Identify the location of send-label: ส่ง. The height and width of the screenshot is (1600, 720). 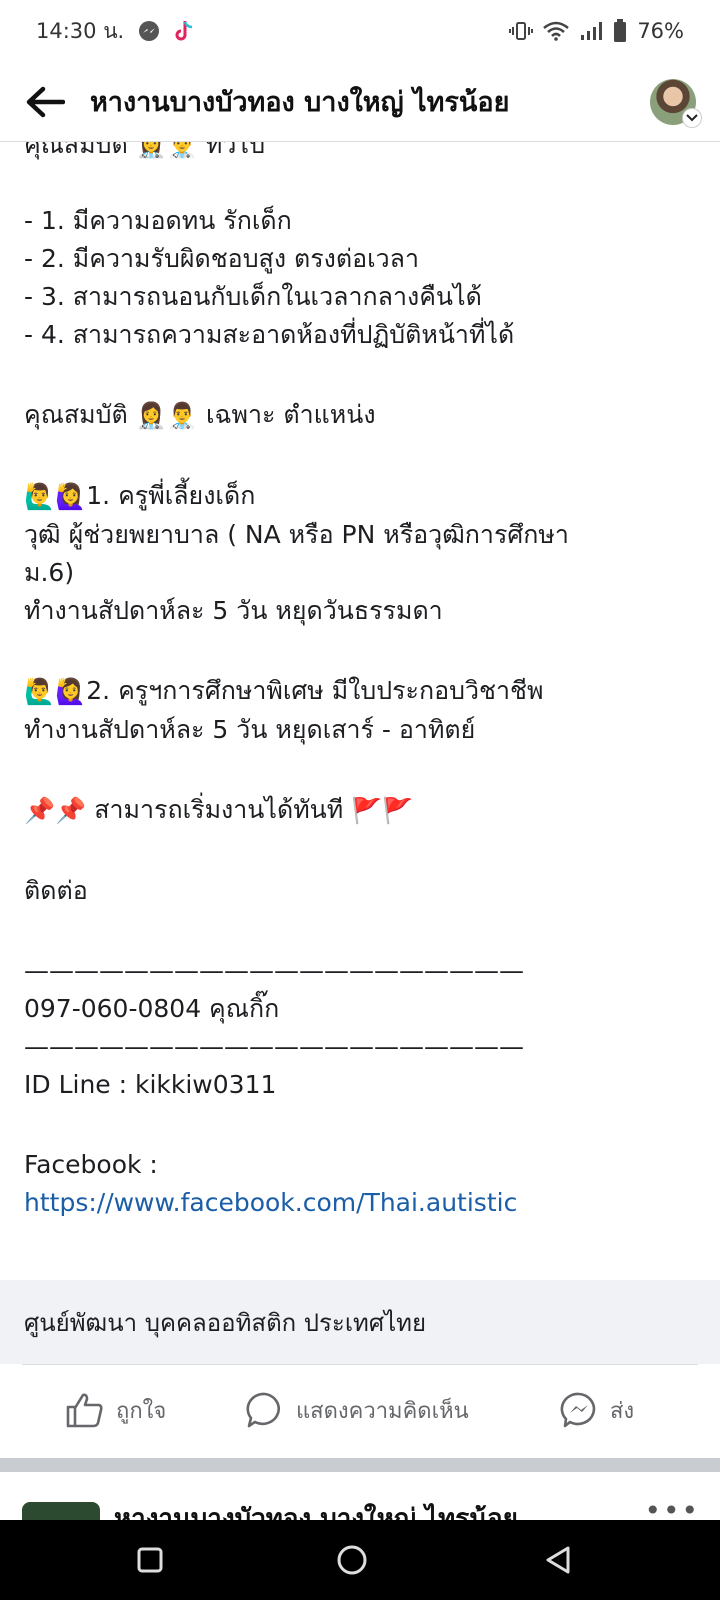
(622, 1411).